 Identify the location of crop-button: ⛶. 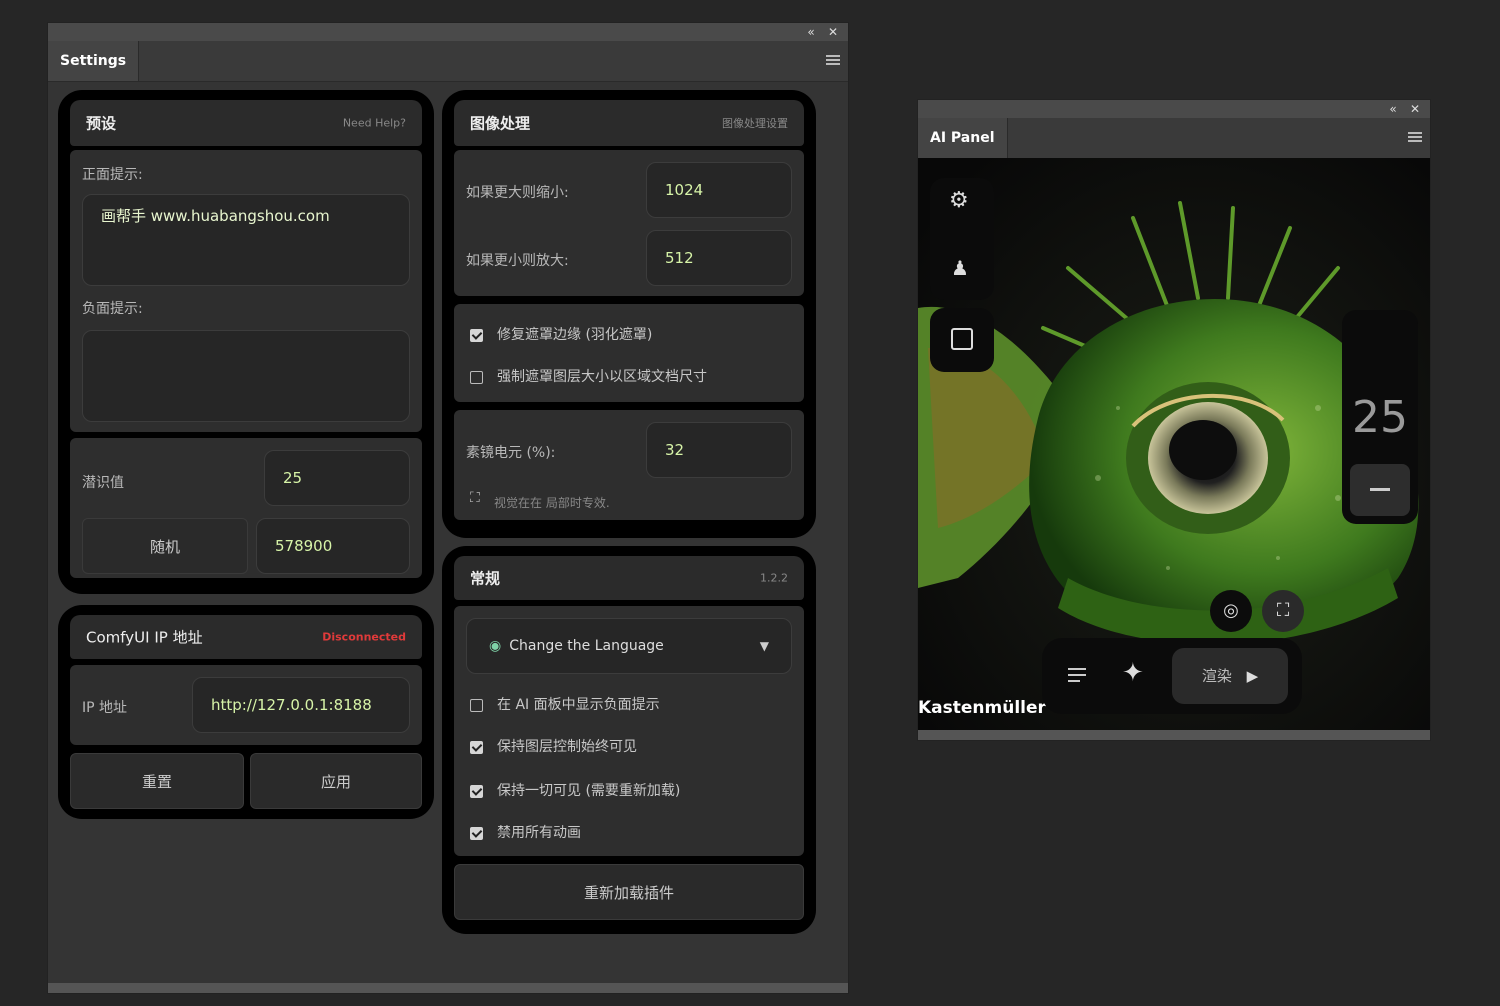
(1283, 611).